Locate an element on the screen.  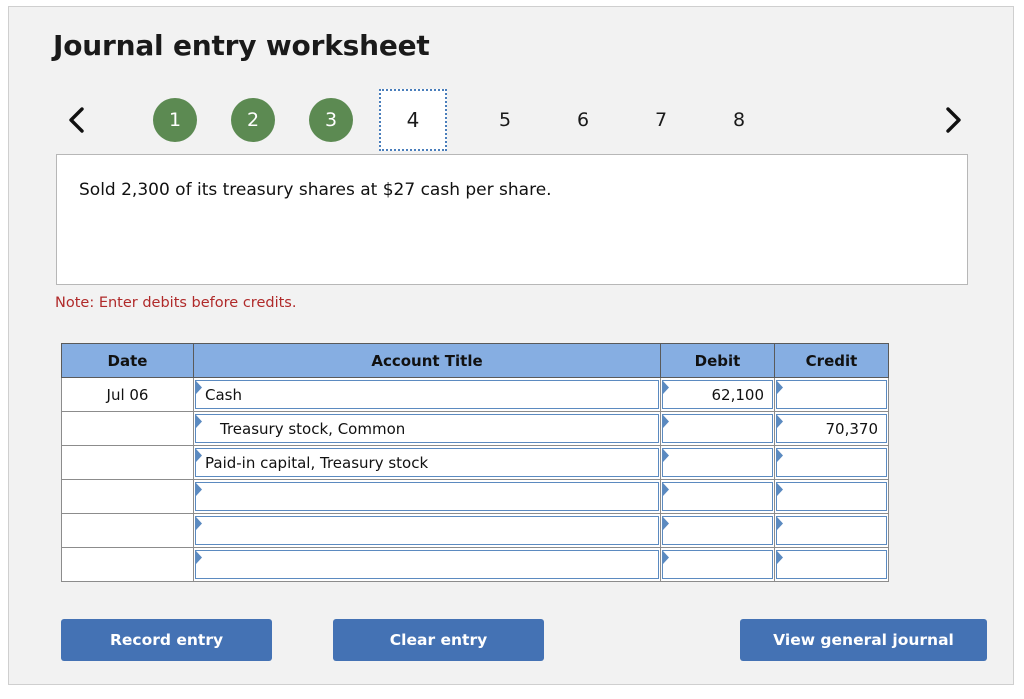
pager-step-label: 6 is located at coordinates (583, 120).